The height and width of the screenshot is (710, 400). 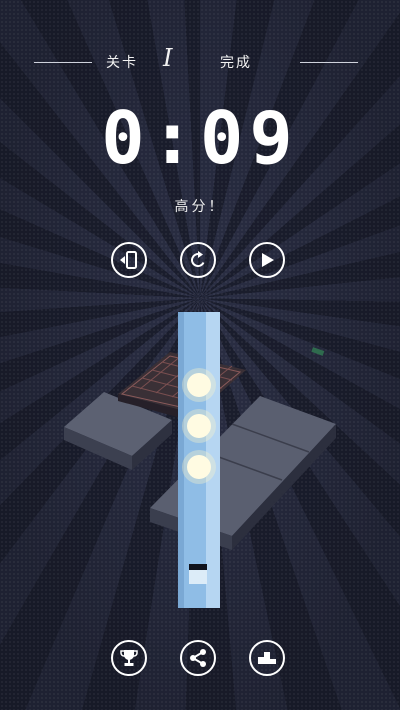 I want to click on switch-marker, so click(x=318, y=351).